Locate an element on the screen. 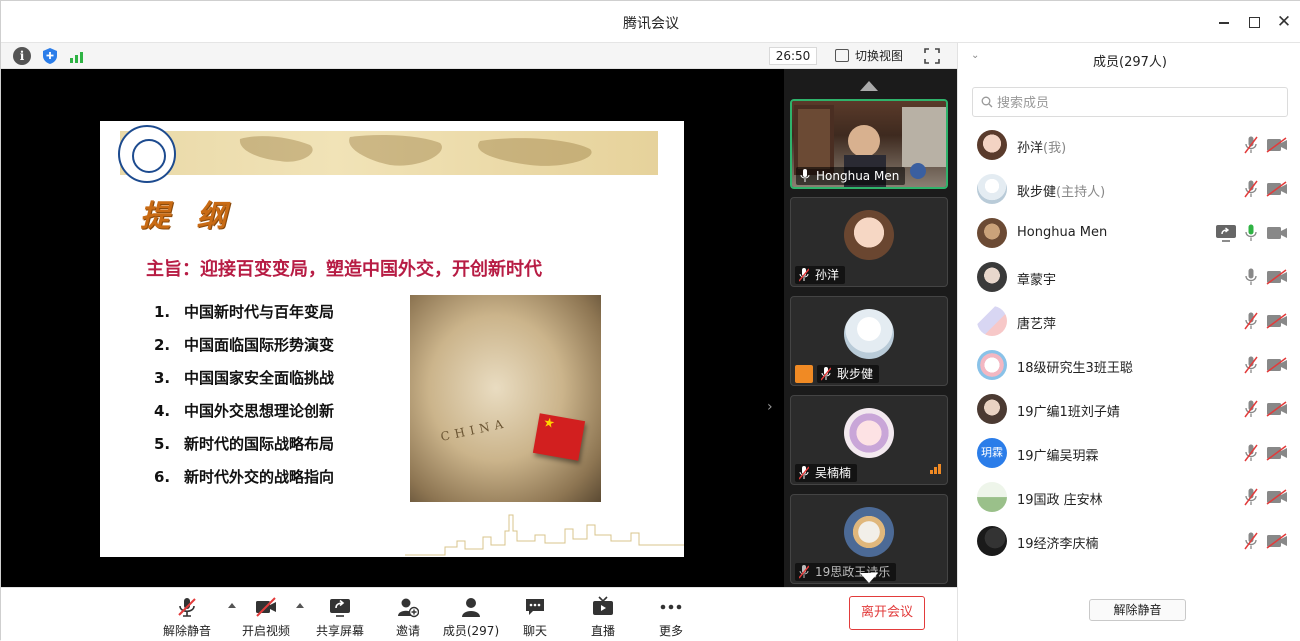 Image resolution: width=1300 pixels, height=641 pixels. outline-item: 1. 中国新时代与百年变局 is located at coordinates (244, 312).